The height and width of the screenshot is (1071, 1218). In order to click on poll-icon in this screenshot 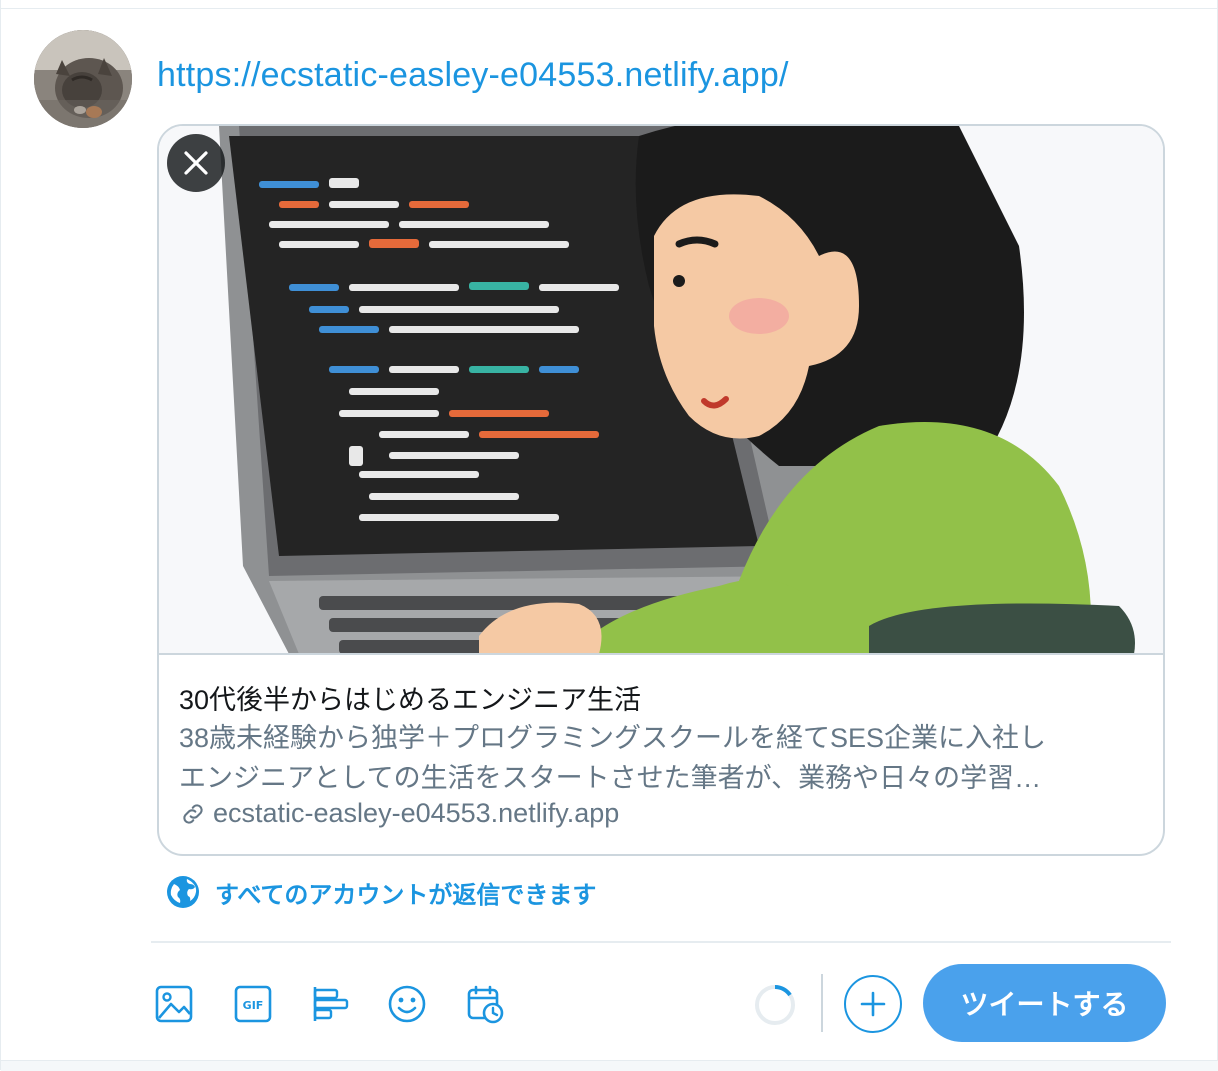, I will do `click(331, 1004)`.